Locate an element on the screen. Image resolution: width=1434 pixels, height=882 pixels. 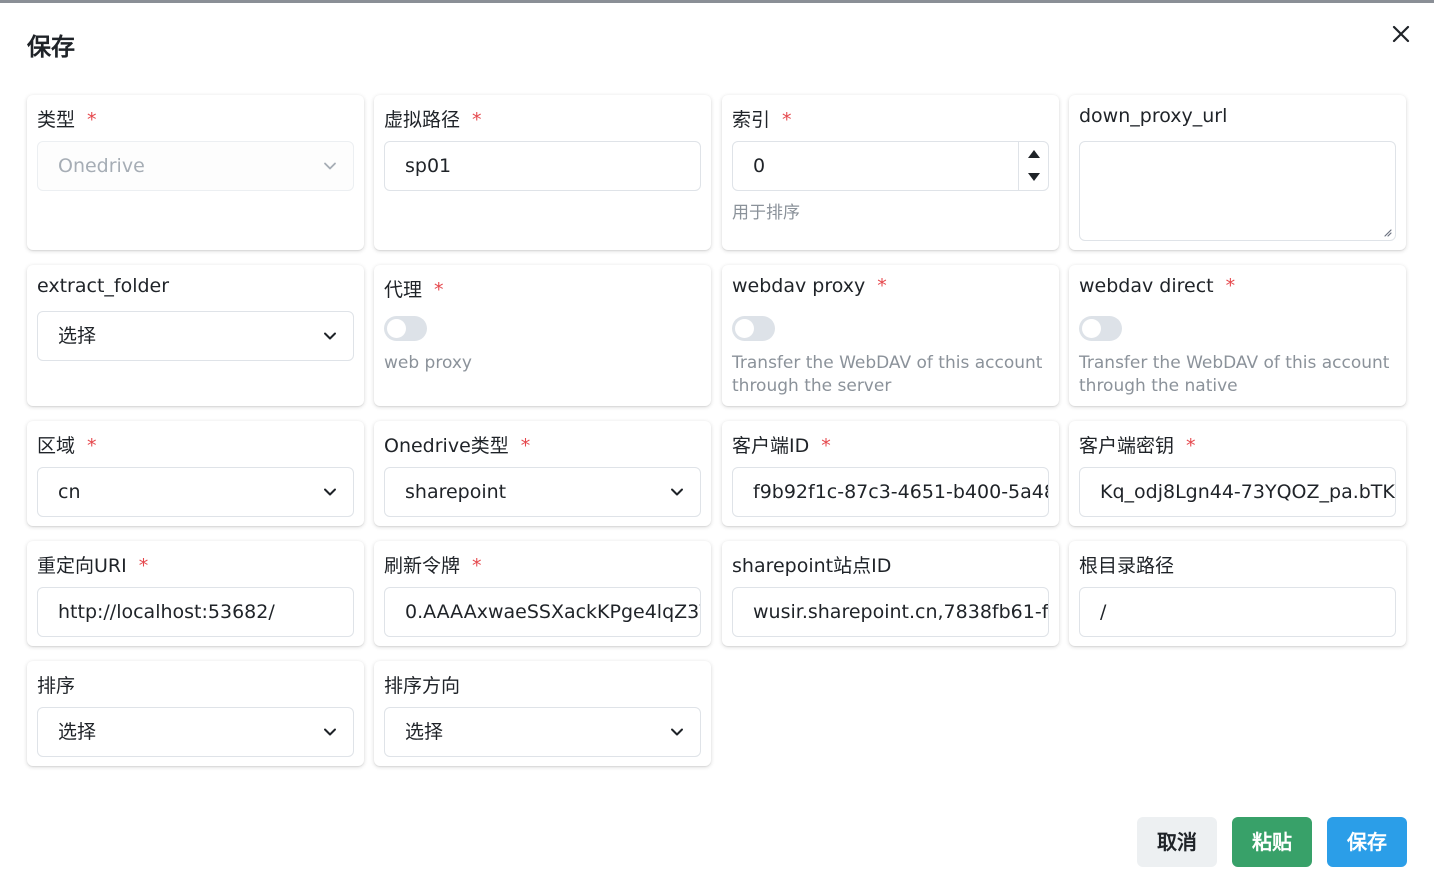
field-label: 根目录路径 is located at coordinates (1127, 566).